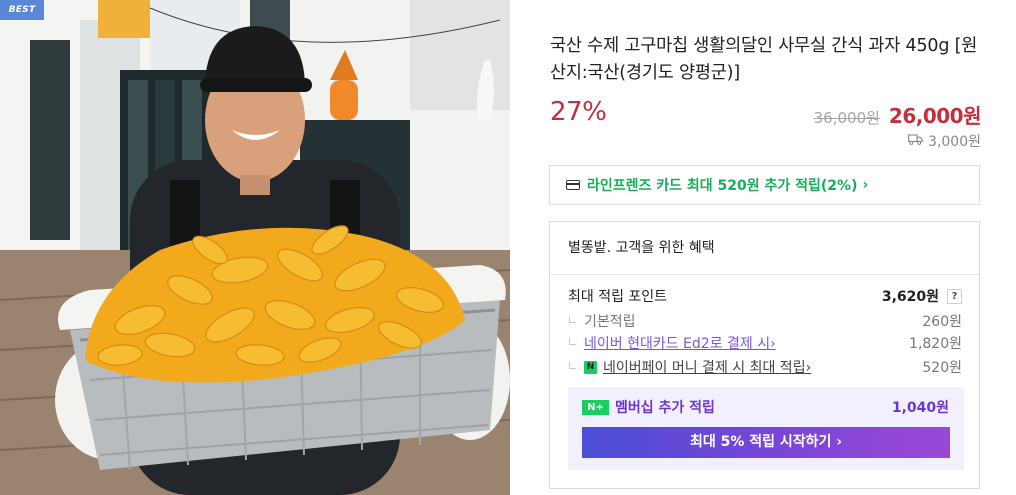 This screenshot has width=1016, height=495. Describe the element at coordinates (590, 367) in the screenshot. I see `naverpay-icon: N` at that location.